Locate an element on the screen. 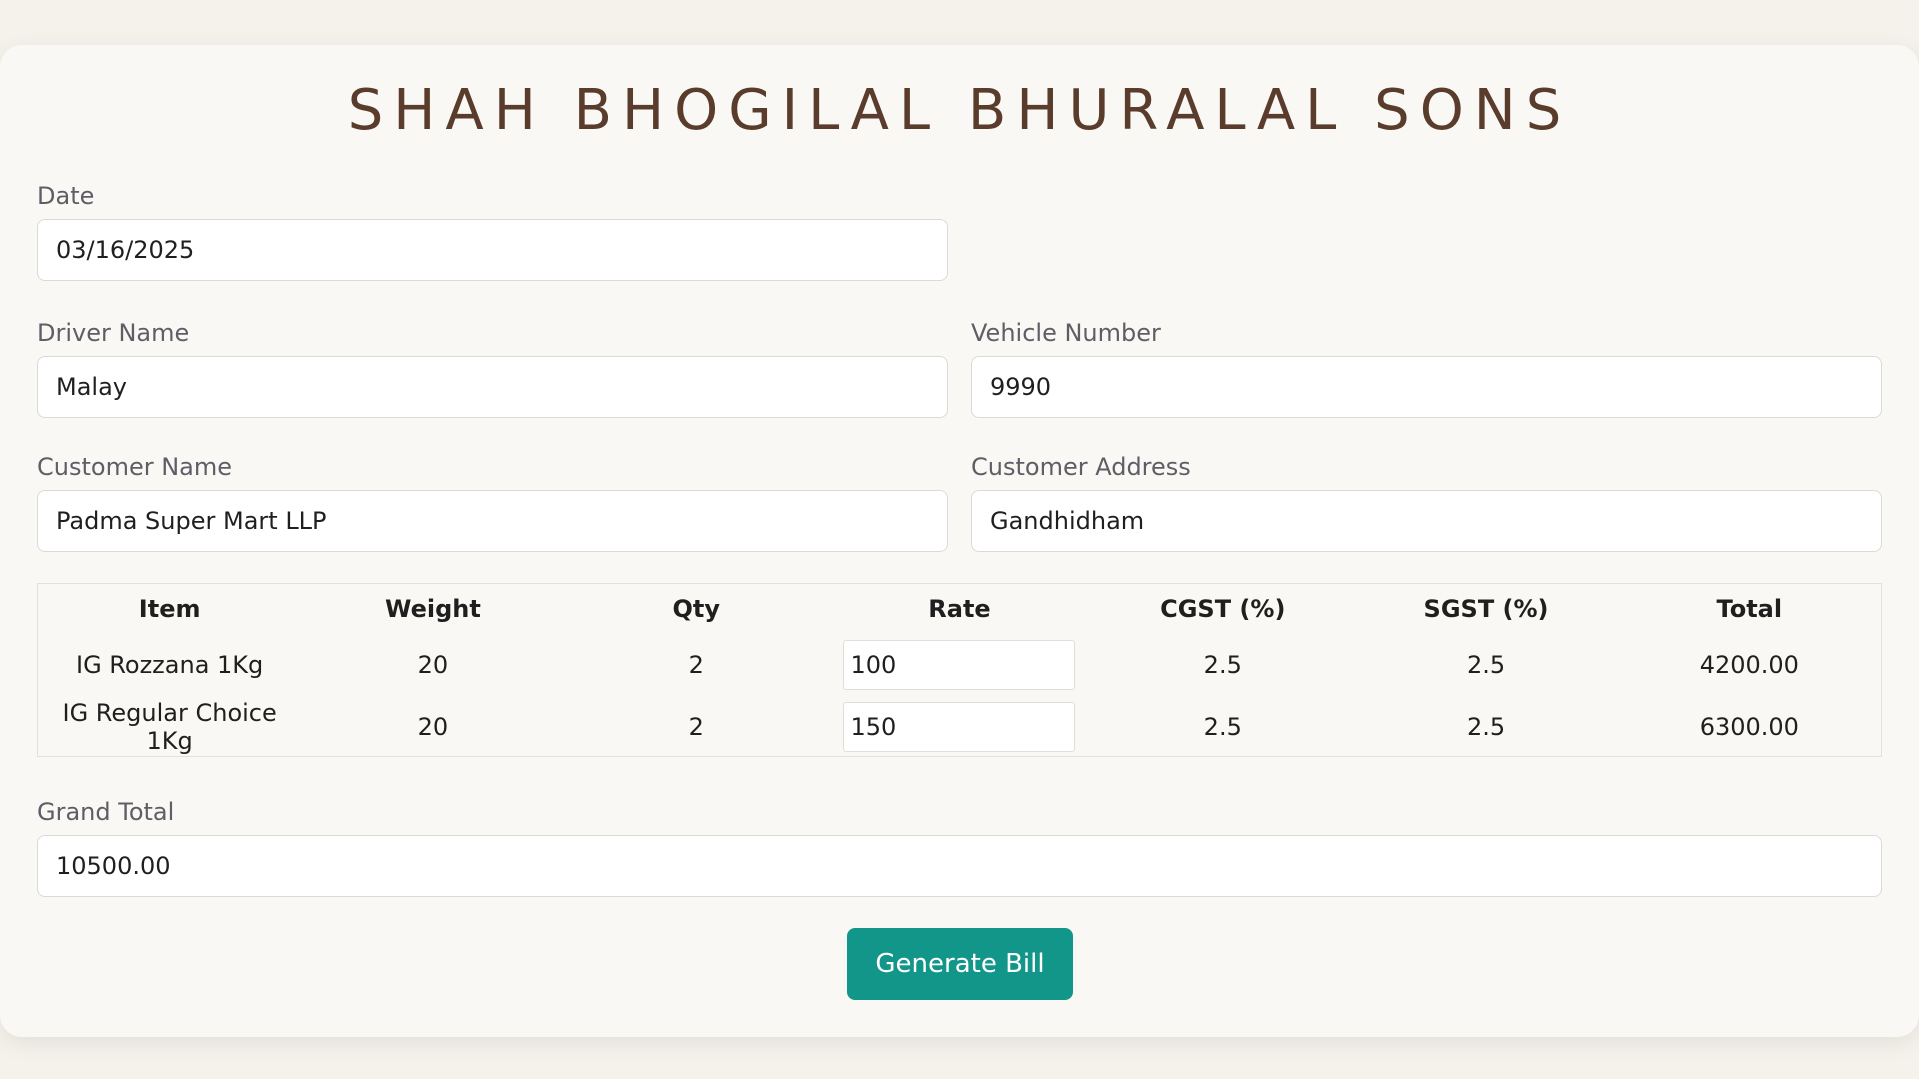  total-cell: 4200.00 is located at coordinates (1749, 665).